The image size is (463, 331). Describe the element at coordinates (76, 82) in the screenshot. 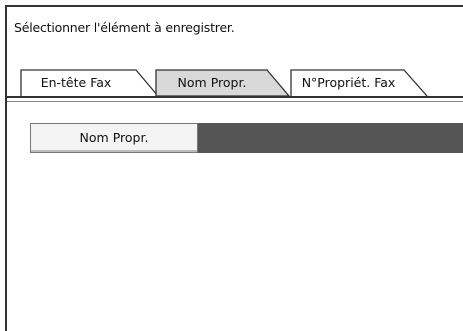

I see `tab-label: En-tête Fax` at that location.